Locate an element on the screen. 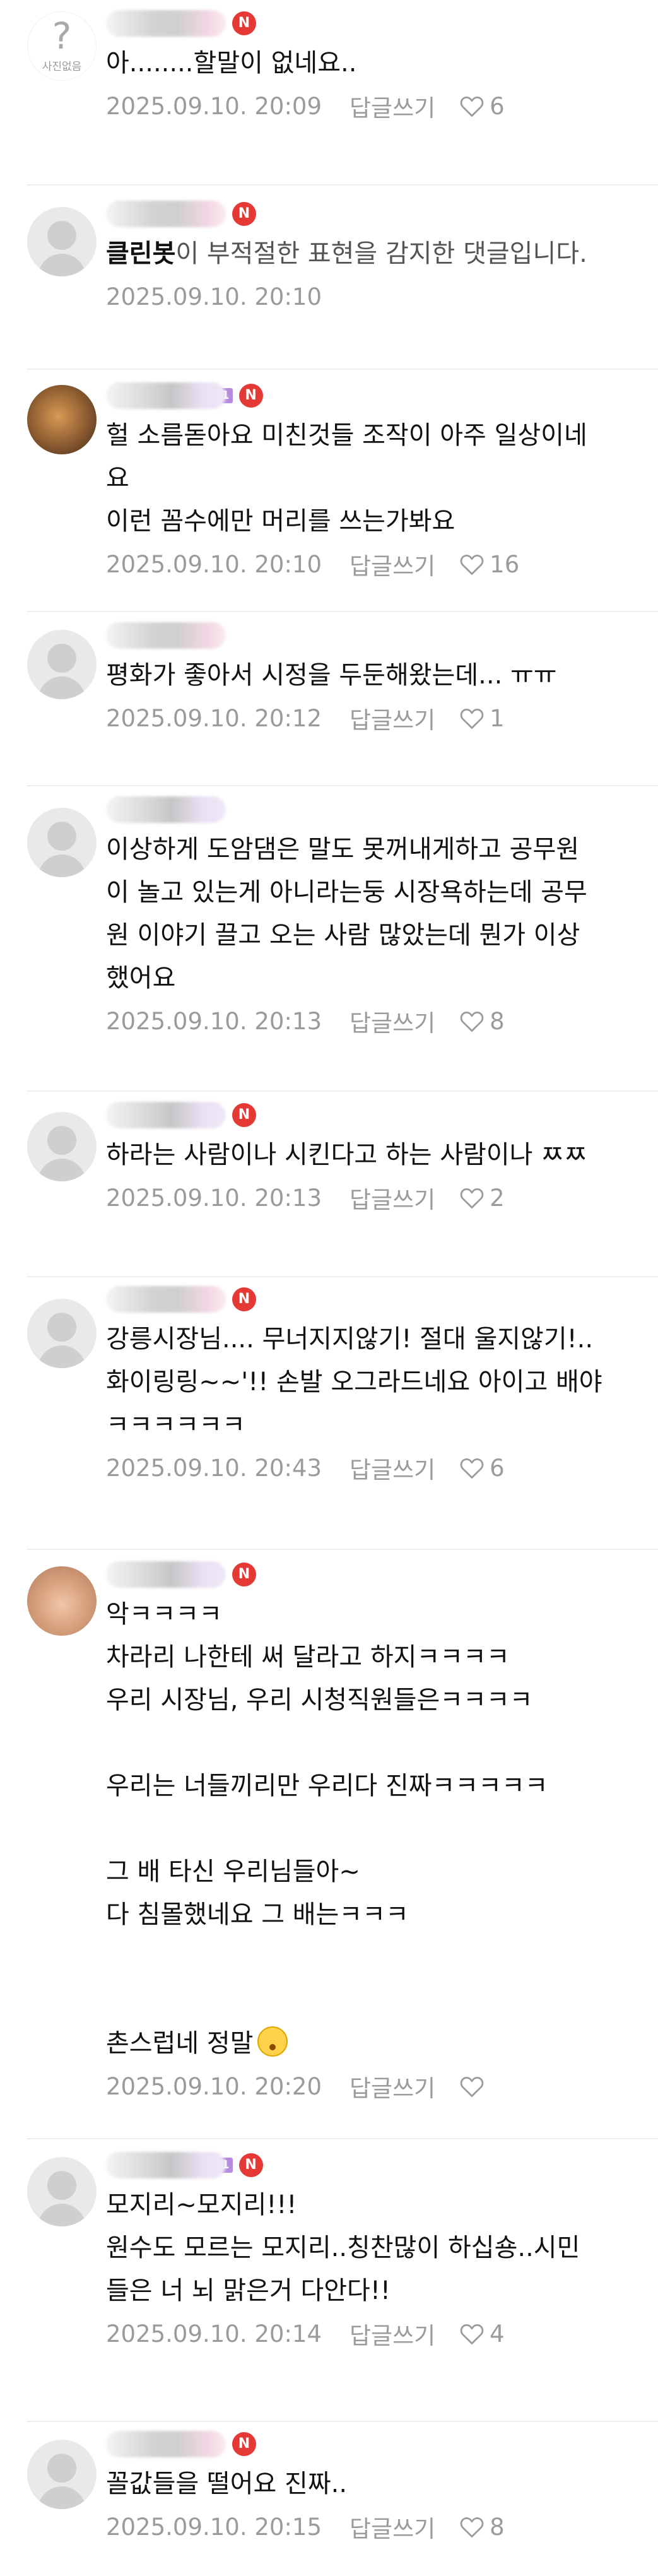 This screenshot has height=2576, width=658. comment-meta: 2025.09.10. 20:13 답글쓰기 2 is located at coordinates (375, 1198).